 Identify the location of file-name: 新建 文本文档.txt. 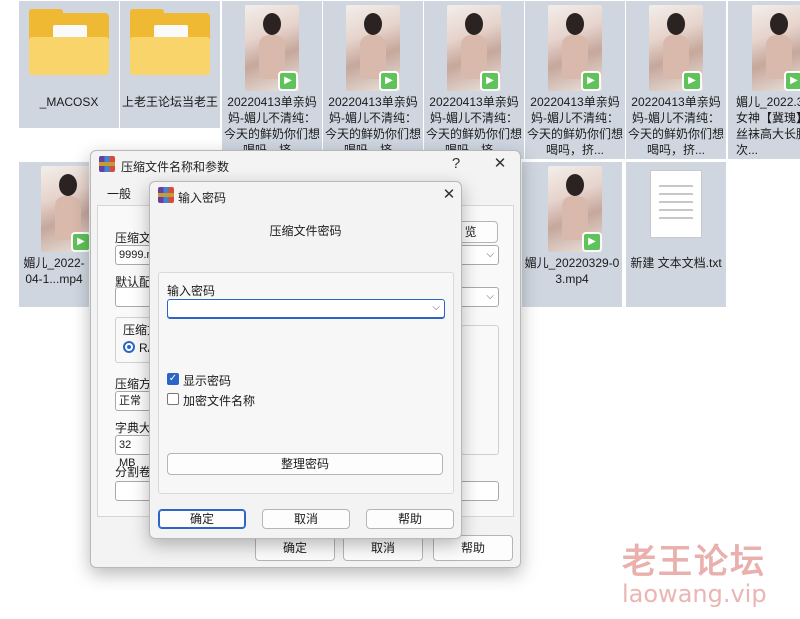
(676, 263).